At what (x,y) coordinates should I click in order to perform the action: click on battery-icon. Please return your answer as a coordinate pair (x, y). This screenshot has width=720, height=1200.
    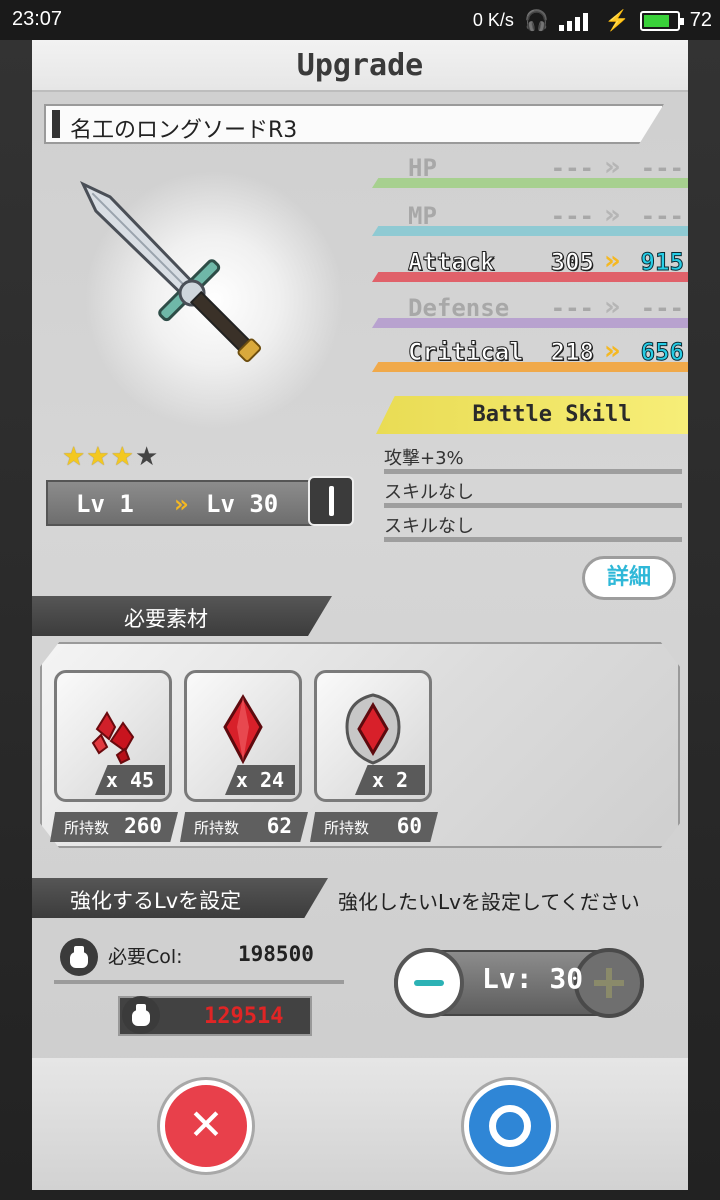
    Looking at the image, I should click on (661, 20).